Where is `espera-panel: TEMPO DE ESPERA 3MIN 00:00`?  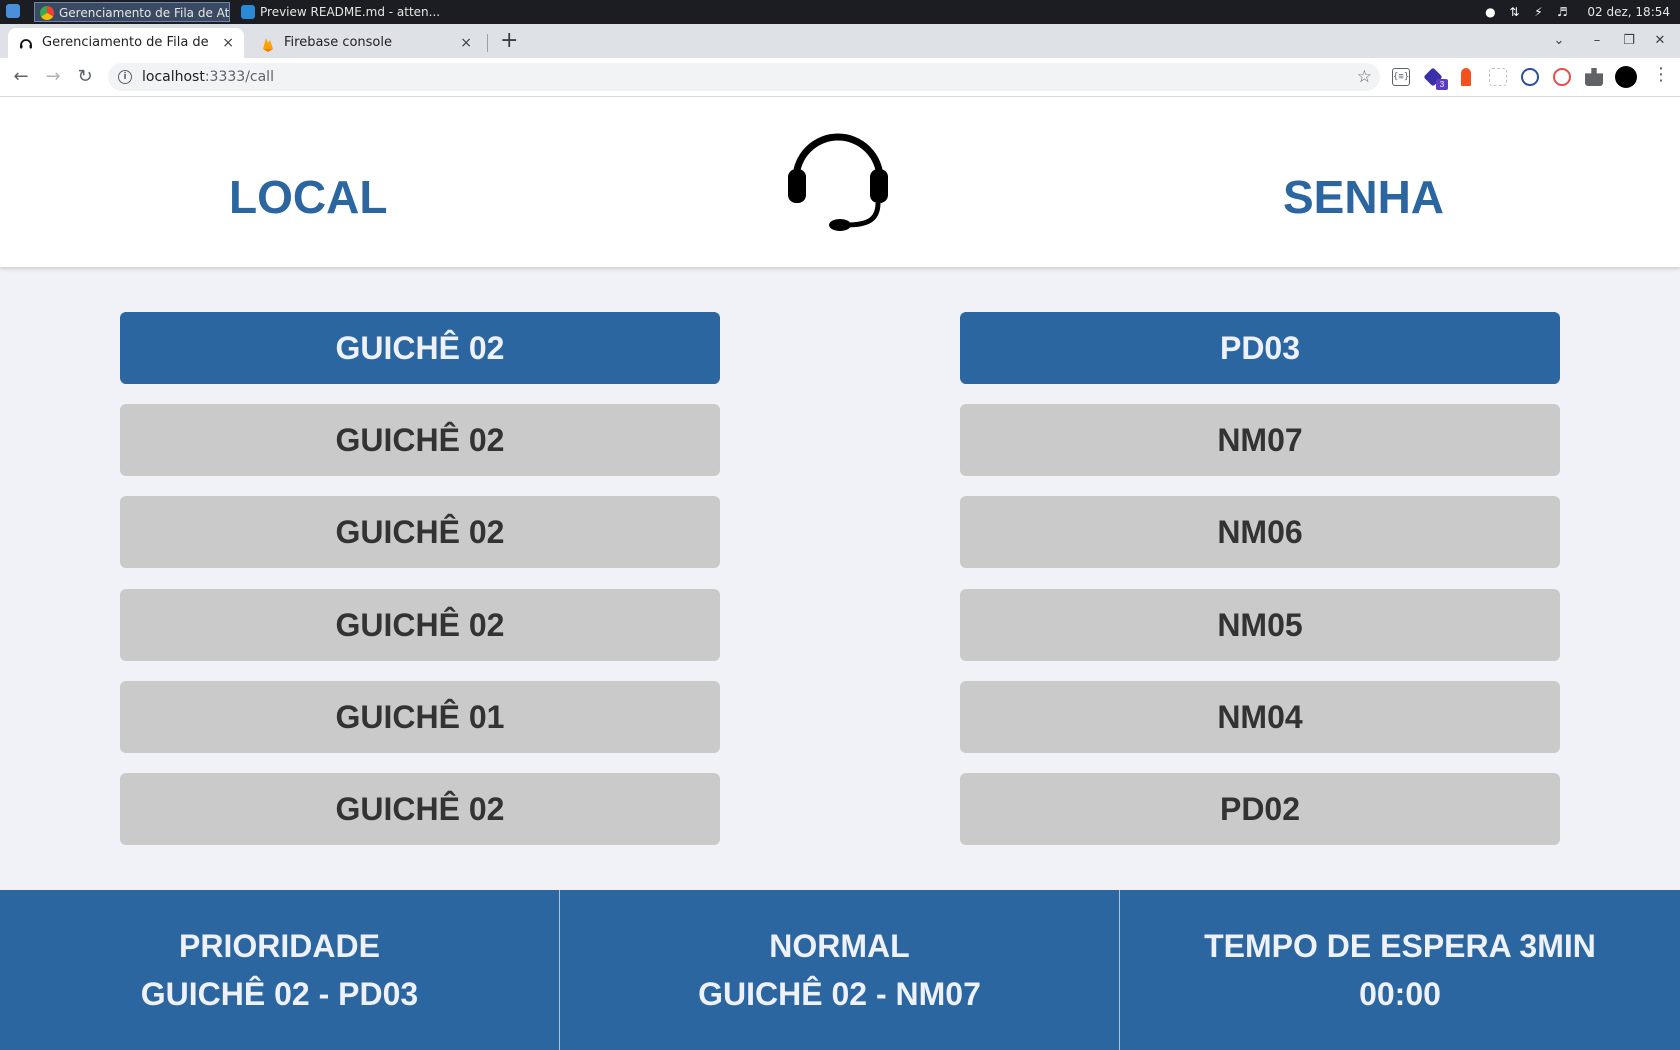
espera-panel: TEMPO DE ESPERA 3MIN 00:00 is located at coordinates (1400, 970).